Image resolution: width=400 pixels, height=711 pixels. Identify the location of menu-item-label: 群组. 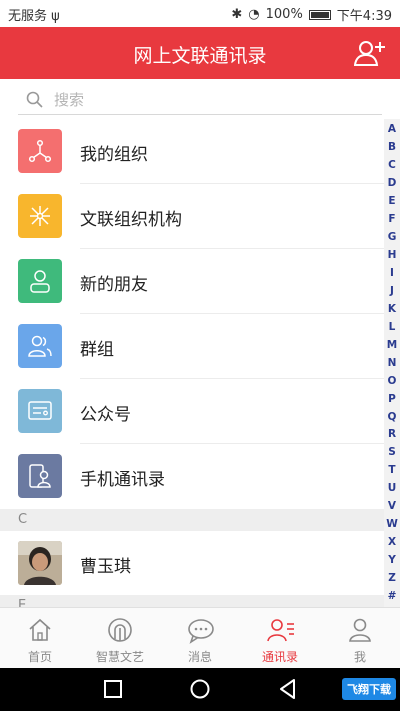
(97, 350).